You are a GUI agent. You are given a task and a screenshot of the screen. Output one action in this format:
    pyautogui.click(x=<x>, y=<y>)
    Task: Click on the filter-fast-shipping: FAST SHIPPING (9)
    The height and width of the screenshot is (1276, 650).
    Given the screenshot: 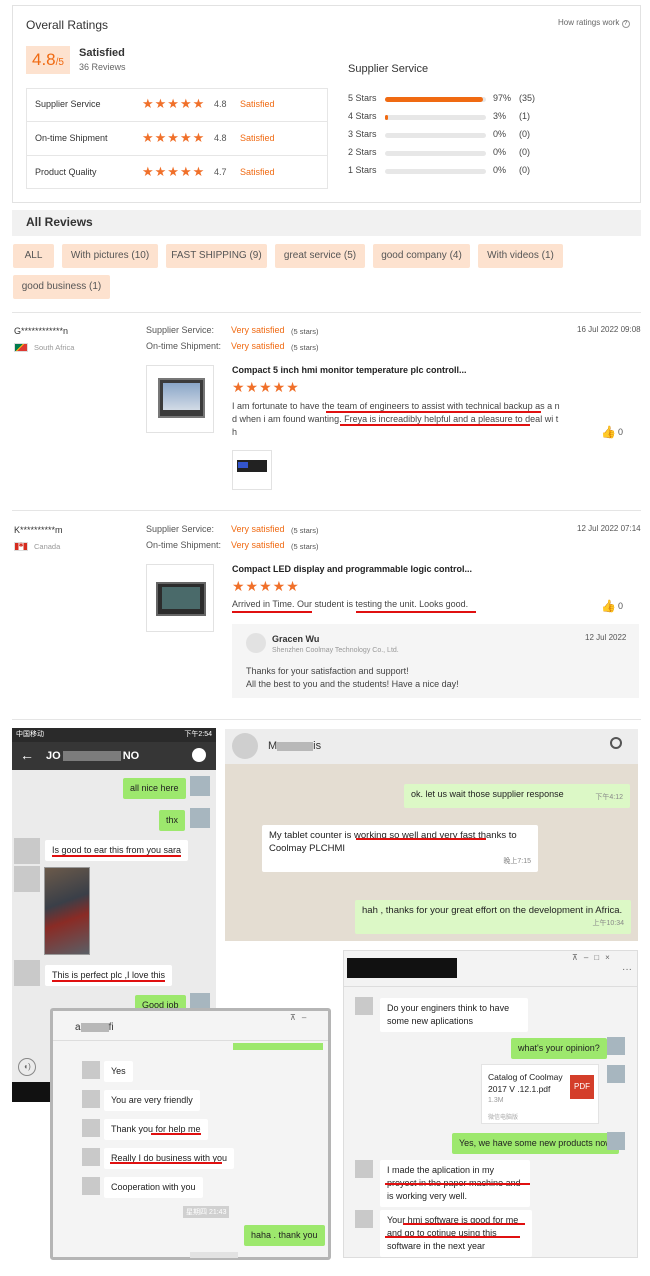 What is the action you would take?
    pyautogui.click(x=216, y=256)
    